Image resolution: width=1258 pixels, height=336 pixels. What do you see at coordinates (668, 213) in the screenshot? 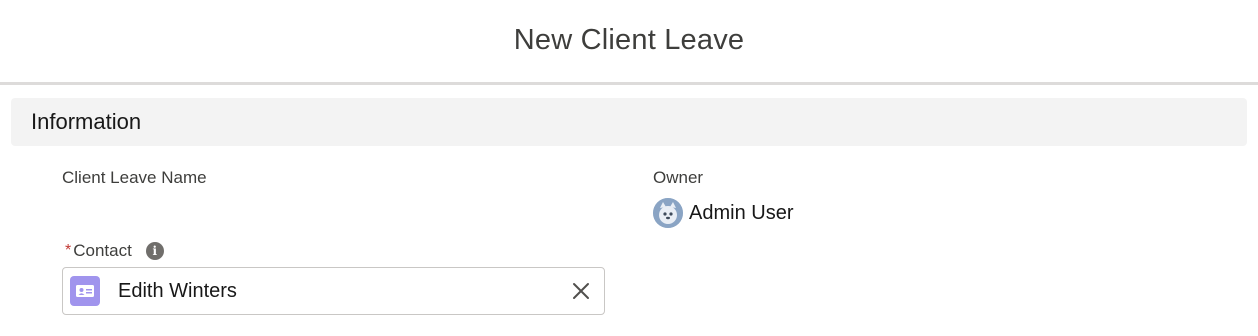
I see `admin-avatar-icon` at bounding box center [668, 213].